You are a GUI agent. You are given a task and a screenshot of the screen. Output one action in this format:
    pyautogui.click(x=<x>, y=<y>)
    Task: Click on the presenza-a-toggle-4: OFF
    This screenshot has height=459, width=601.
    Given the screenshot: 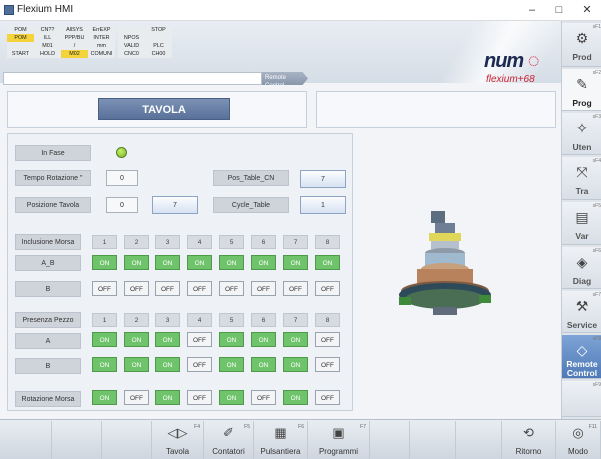 What is the action you would take?
    pyautogui.click(x=199, y=339)
    